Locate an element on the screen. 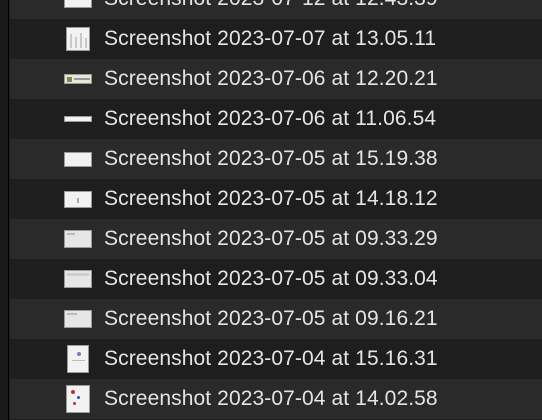  file-row: Screenshot 2023-07-05 at 15.19.38 is located at coordinates (276, 159).